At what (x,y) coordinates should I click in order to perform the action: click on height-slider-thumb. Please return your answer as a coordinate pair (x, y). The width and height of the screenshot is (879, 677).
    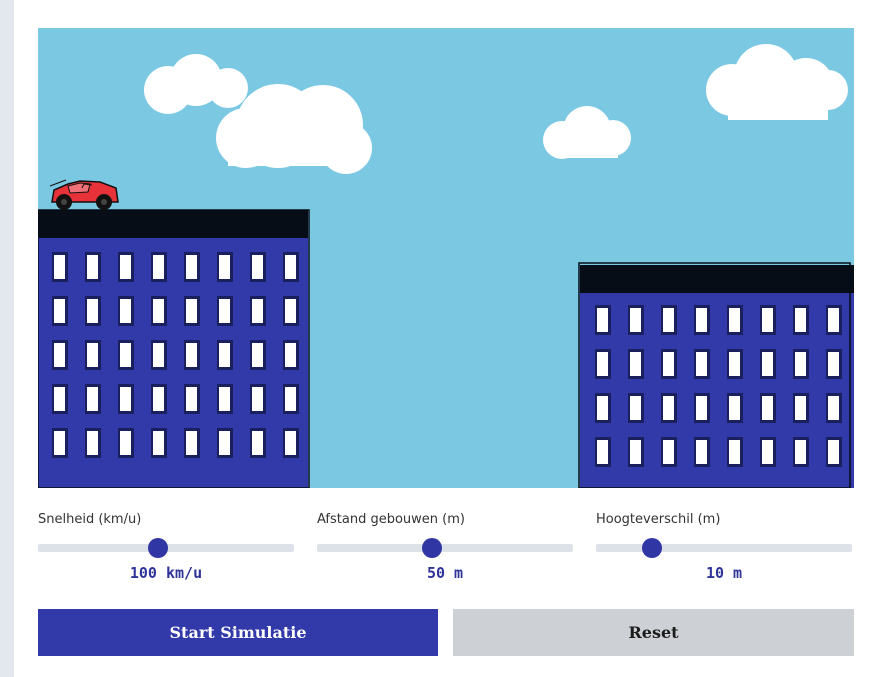
    Looking at the image, I should click on (652, 548).